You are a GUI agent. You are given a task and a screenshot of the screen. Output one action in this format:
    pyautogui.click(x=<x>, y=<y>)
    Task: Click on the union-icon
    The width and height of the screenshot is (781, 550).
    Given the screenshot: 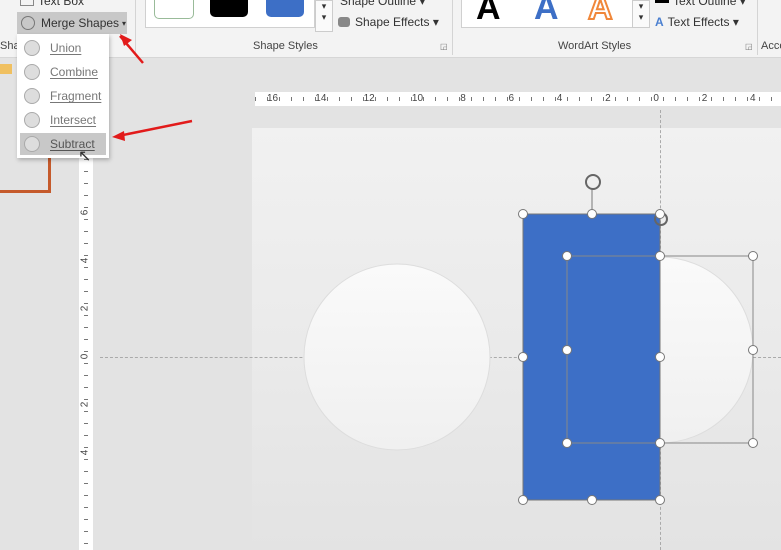 What is the action you would take?
    pyautogui.click(x=32, y=48)
    